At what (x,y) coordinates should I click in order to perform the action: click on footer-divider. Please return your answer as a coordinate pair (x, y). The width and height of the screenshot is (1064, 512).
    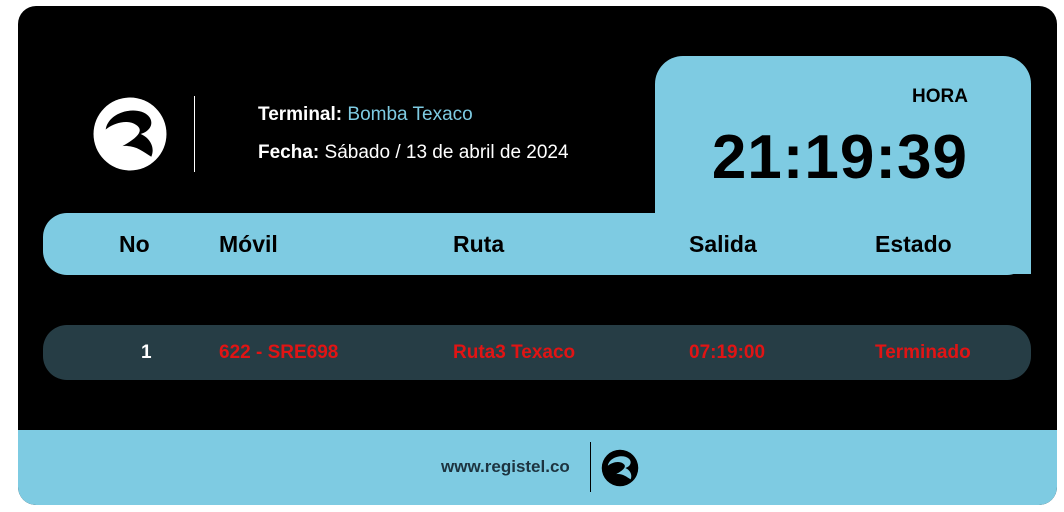
    Looking at the image, I should click on (590, 467).